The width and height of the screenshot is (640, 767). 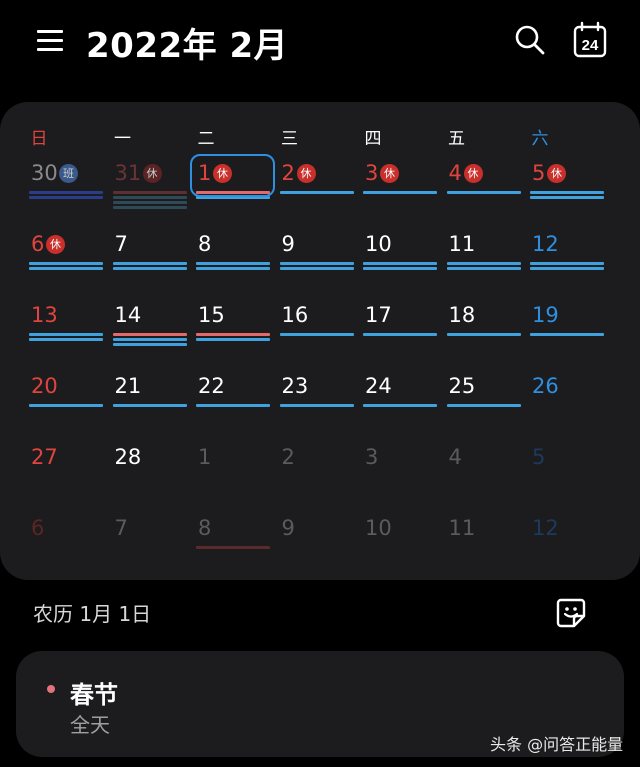 What do you see at coordinates (405, 408) in the screenshot?
I see `day-cell: 24` at bounding box center [405, 408].